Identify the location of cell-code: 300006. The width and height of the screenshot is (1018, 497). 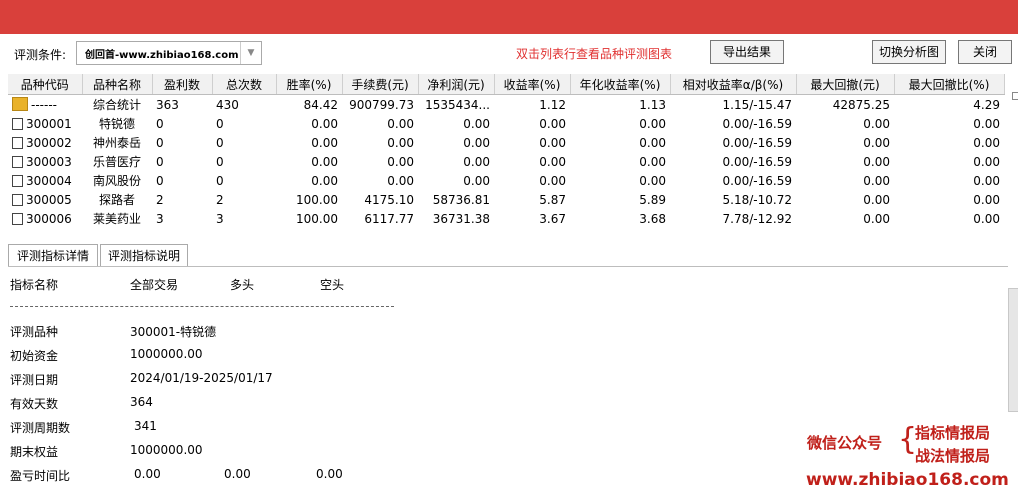
(45, 218).